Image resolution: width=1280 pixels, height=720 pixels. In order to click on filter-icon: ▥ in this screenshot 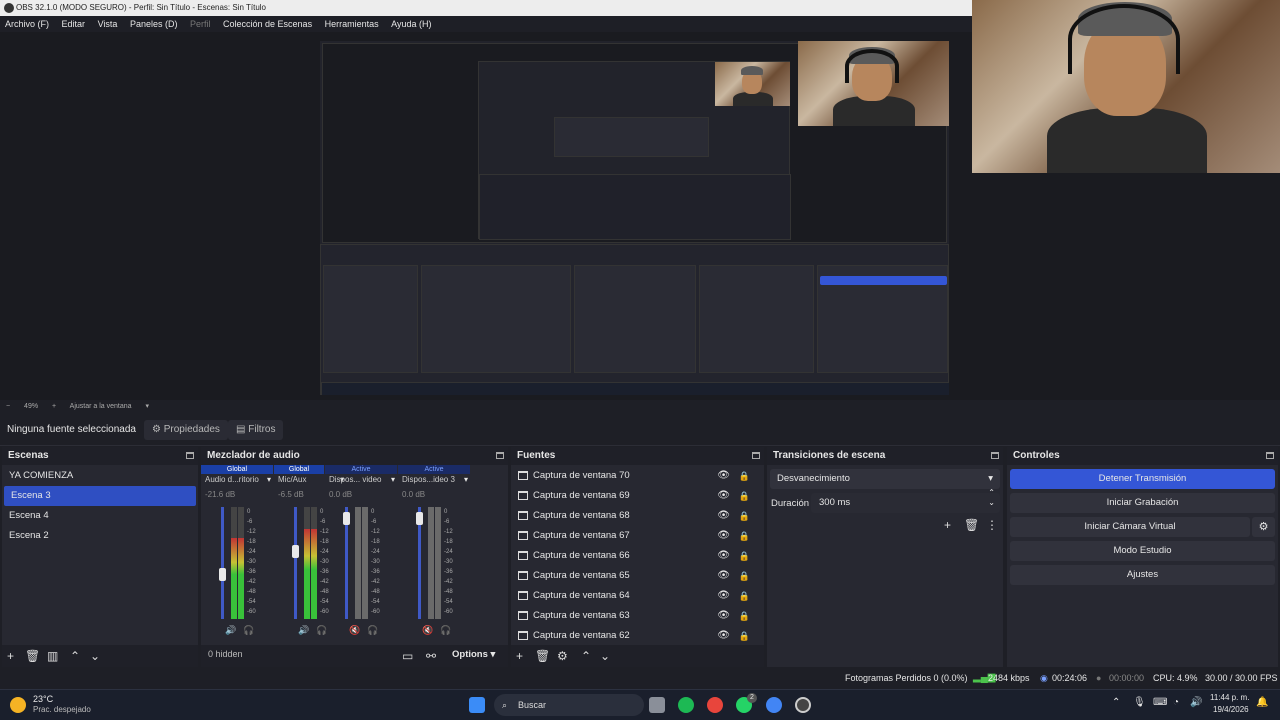, I will do `click(52, 656)`.